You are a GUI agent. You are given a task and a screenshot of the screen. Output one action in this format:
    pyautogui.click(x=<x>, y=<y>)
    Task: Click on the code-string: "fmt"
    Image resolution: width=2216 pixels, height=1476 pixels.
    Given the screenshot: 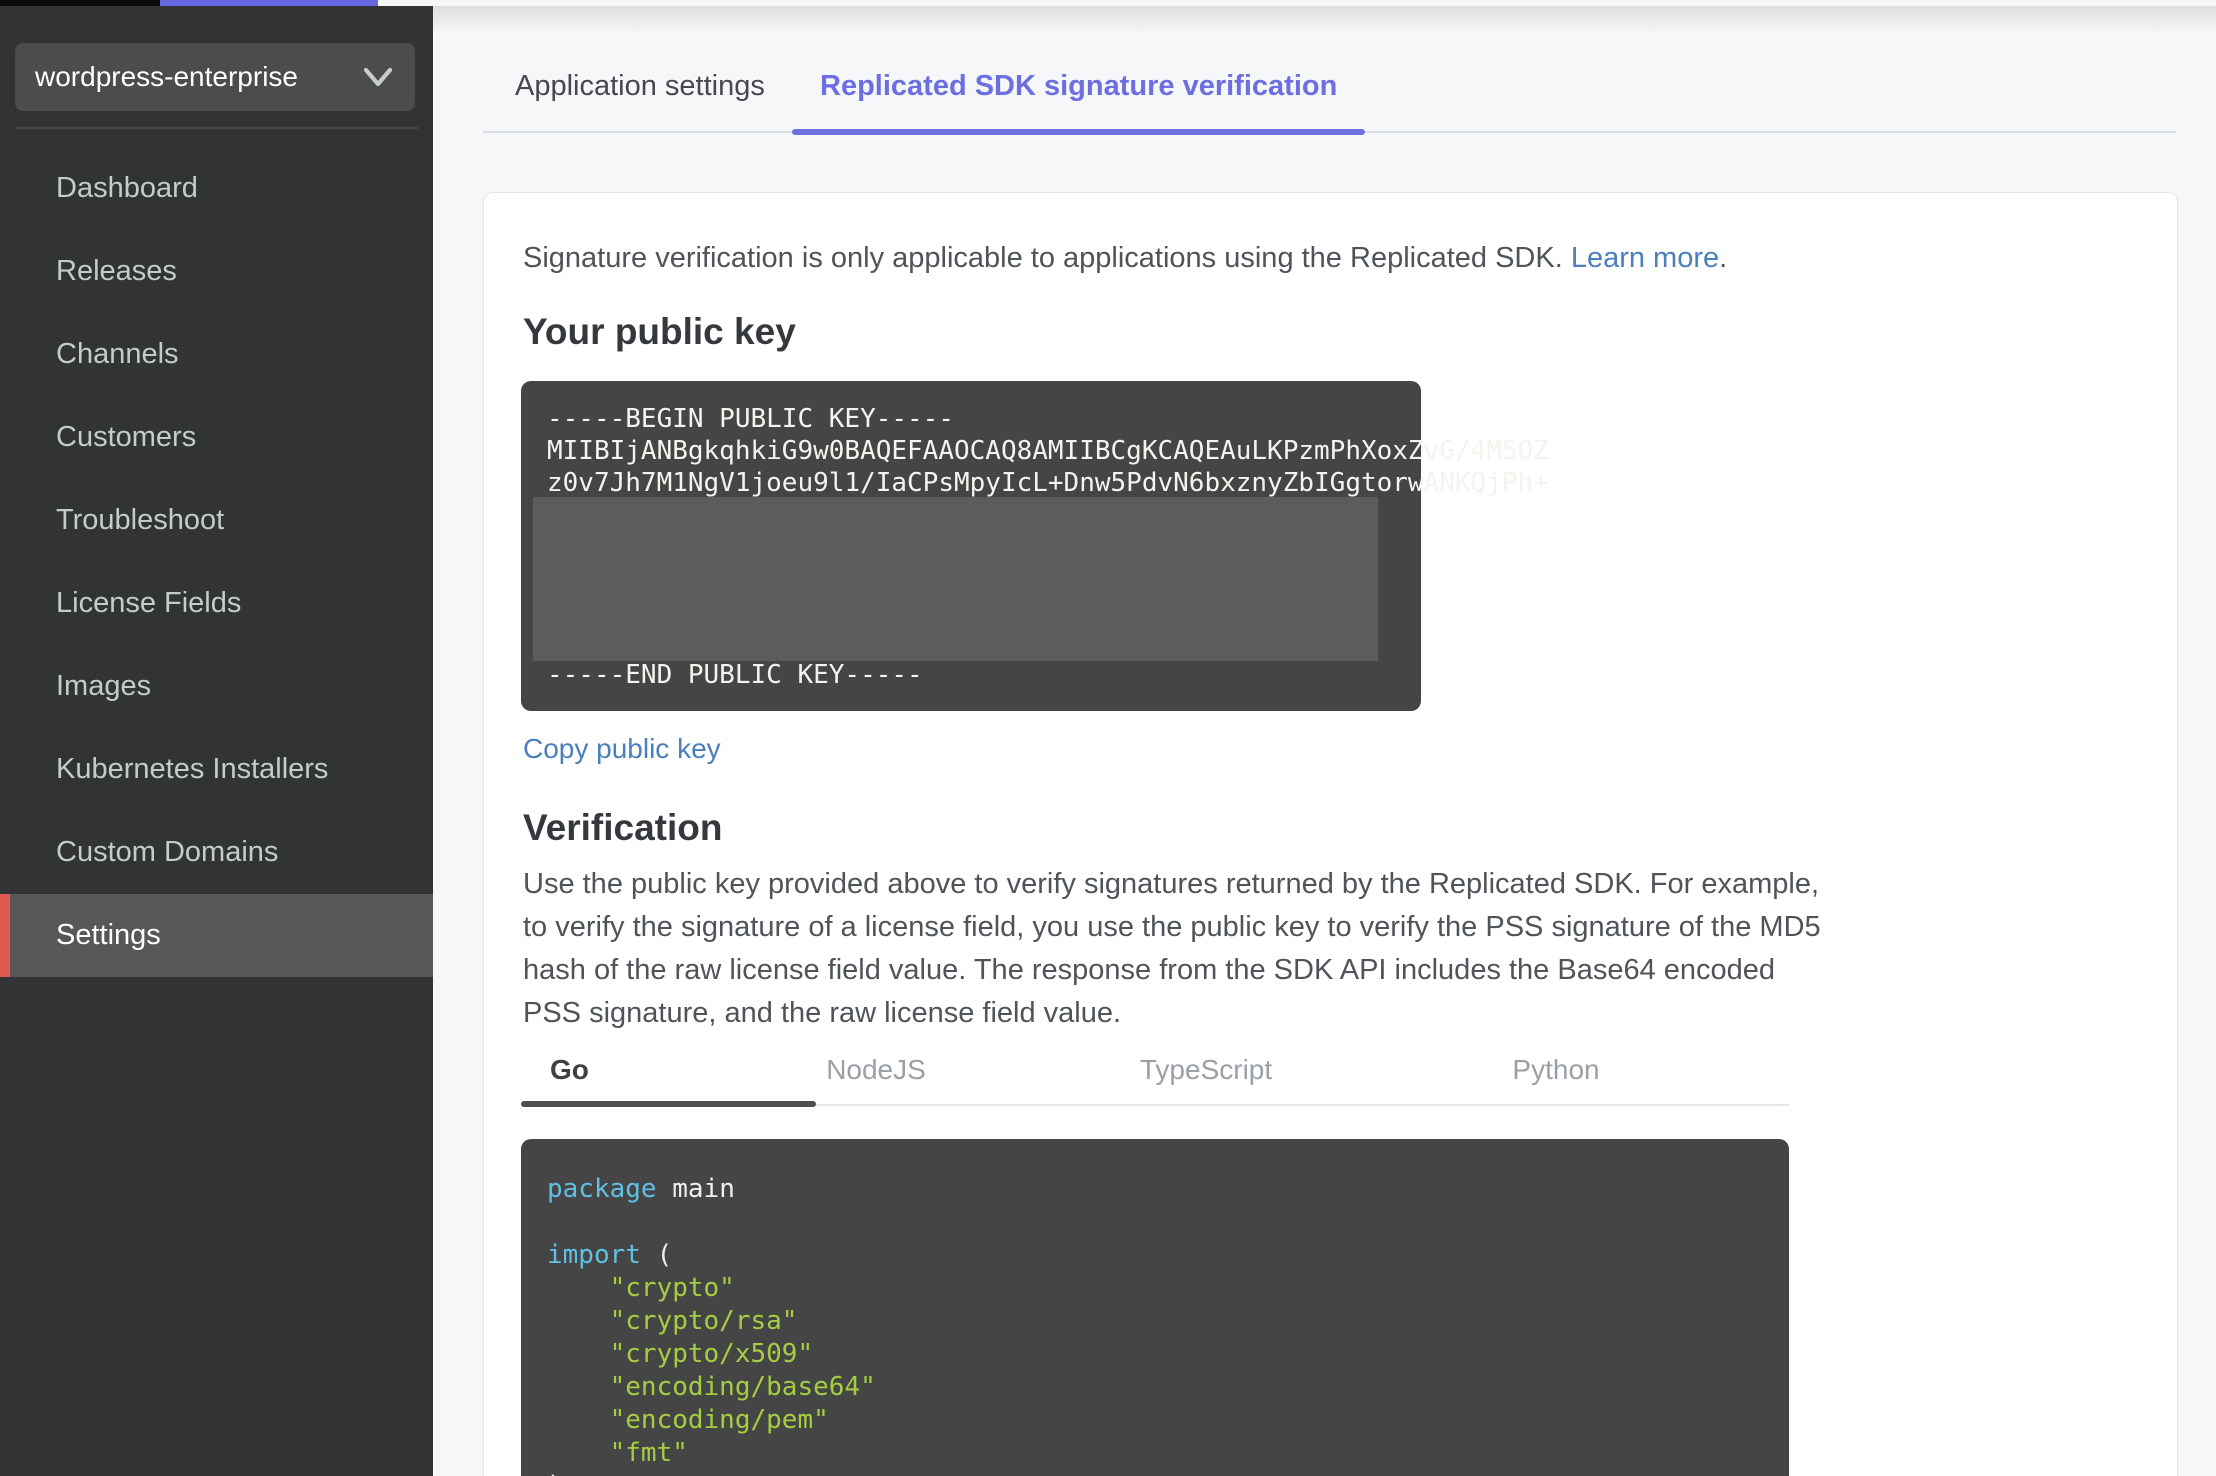 What is the action you would take?
    pyautogui.click(x=617, y=1453)
    